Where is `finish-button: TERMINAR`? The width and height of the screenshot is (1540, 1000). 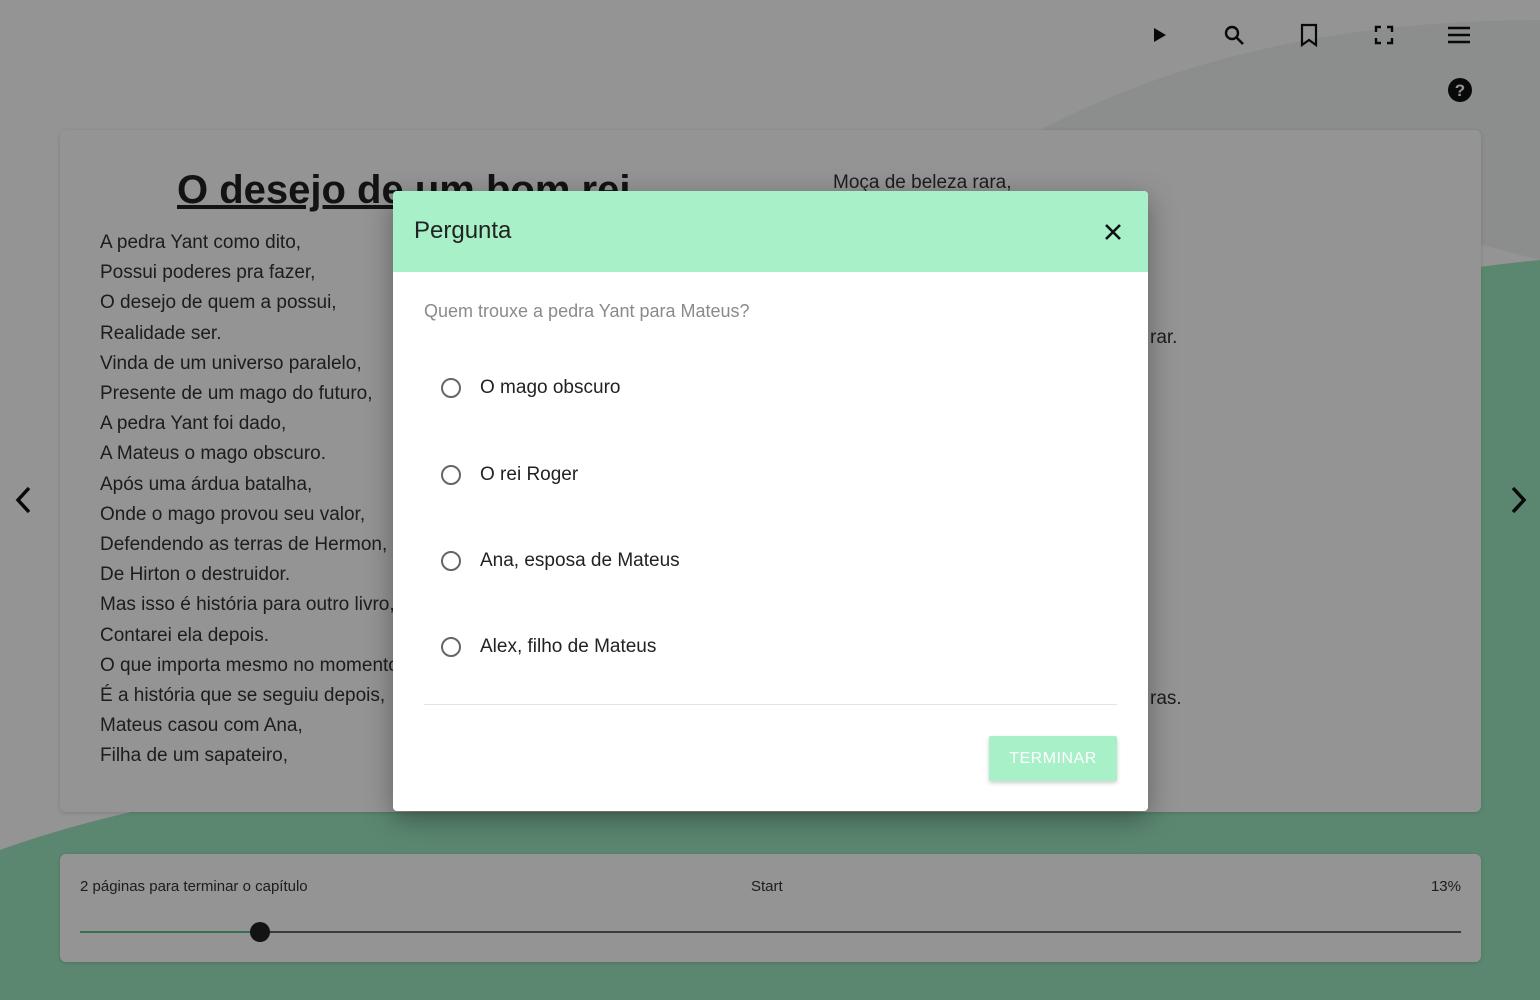
finish-button: TERMINAR is located at coordinates (1053, 758).